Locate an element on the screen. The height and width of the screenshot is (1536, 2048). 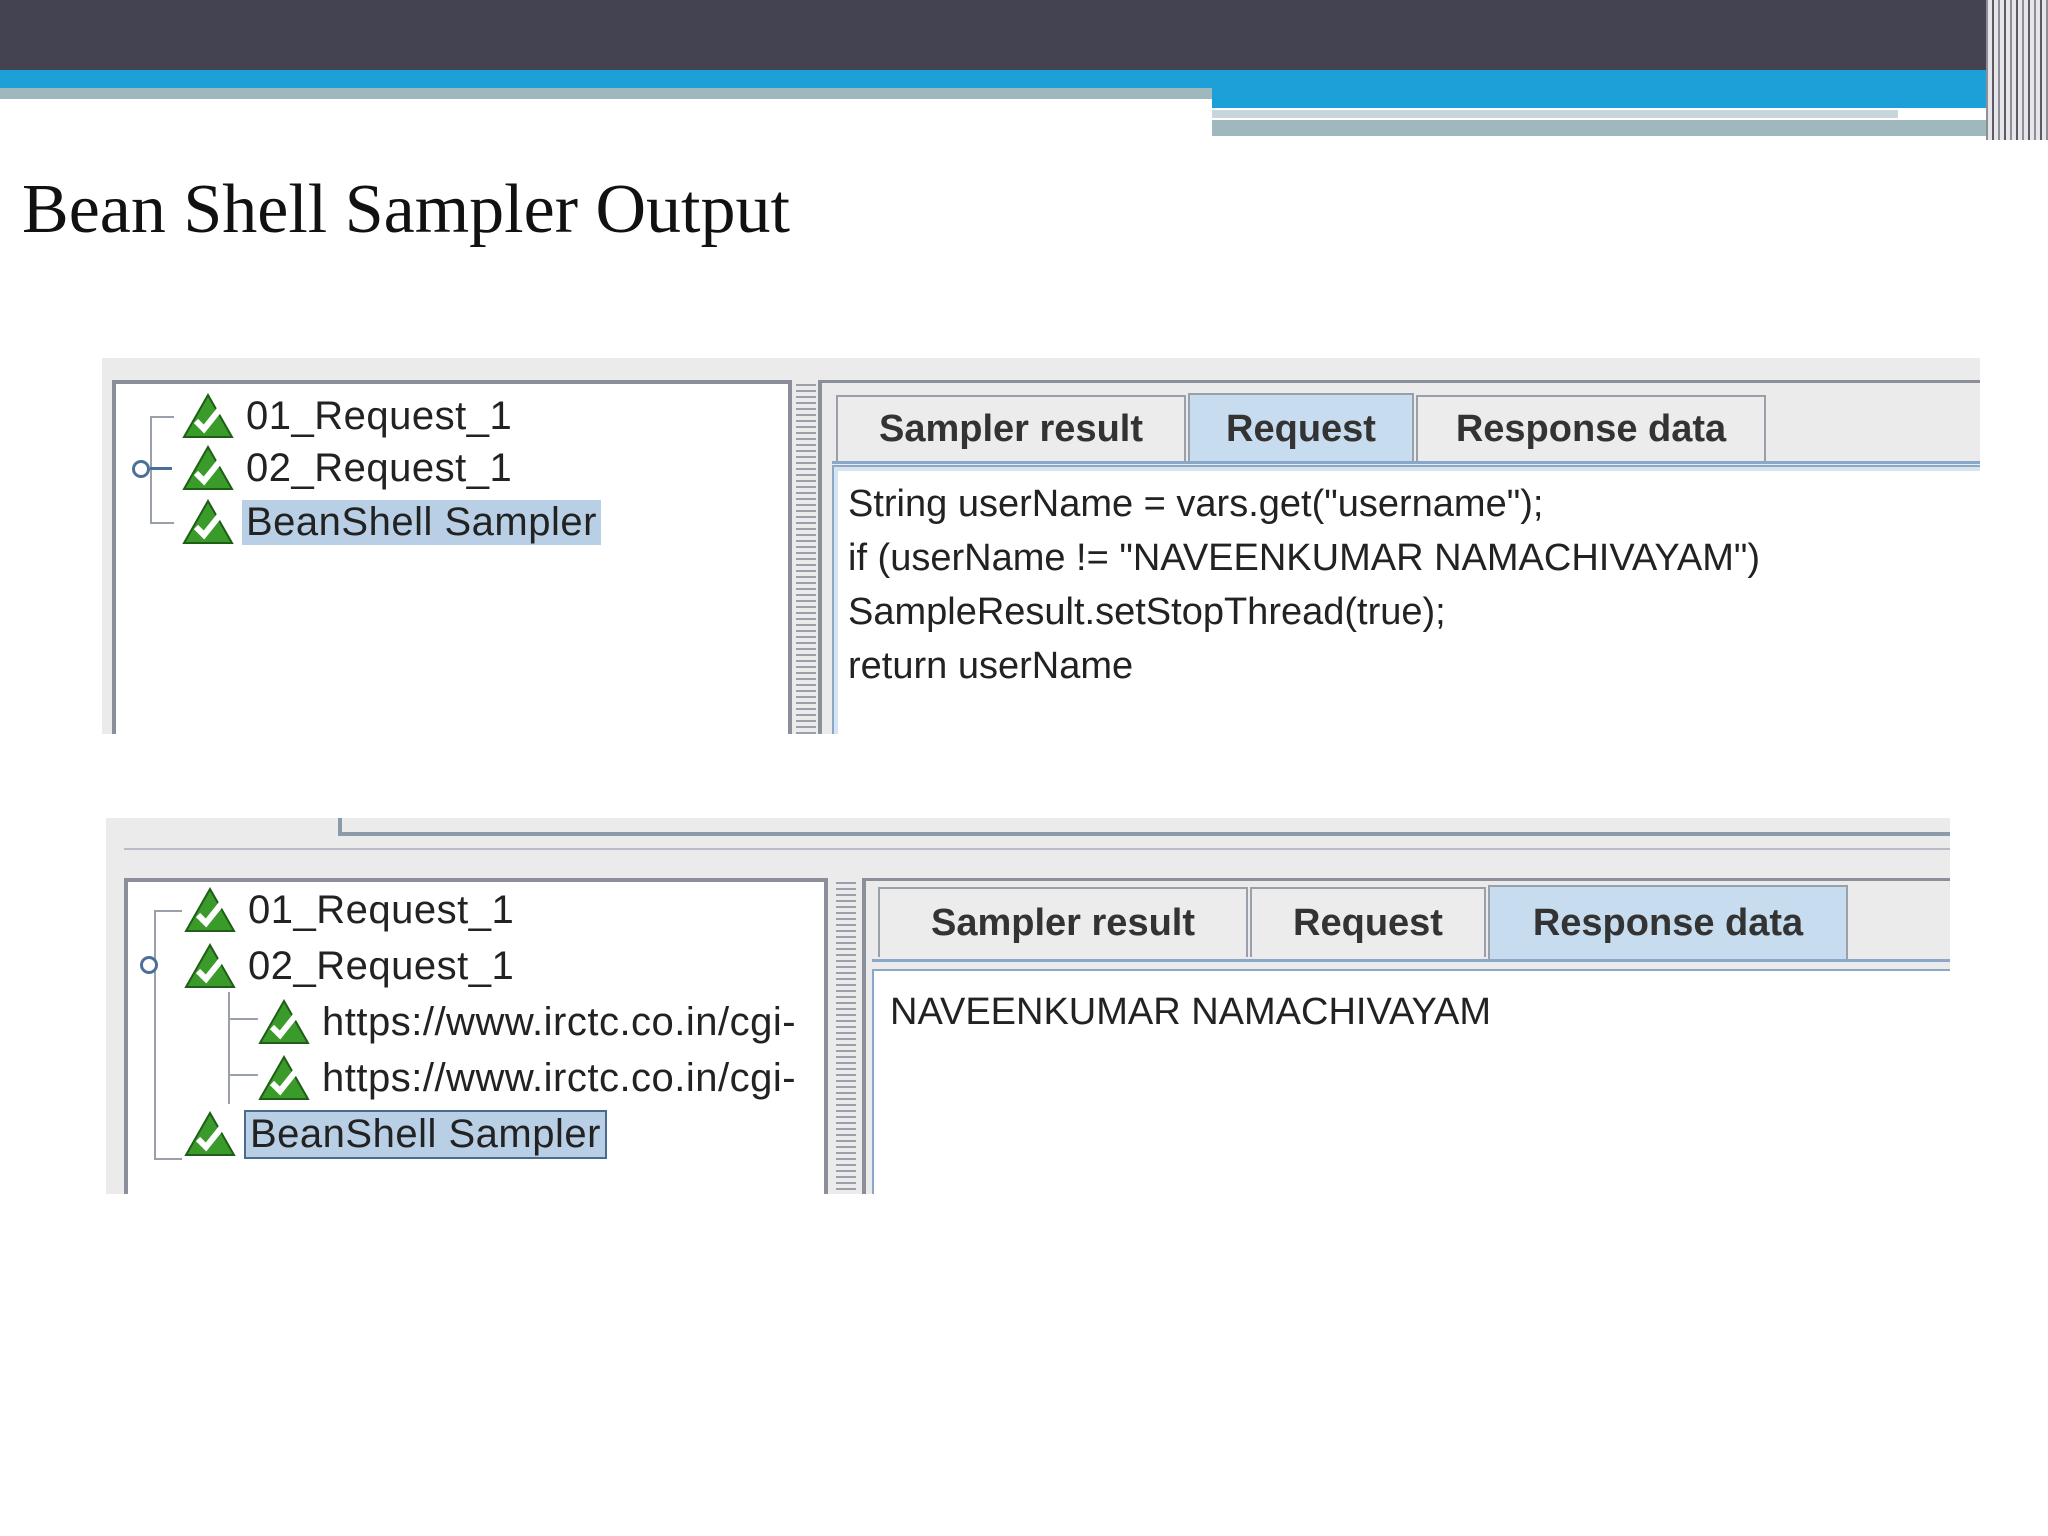
slide-header-bar is located at coordinates (1024, 35).